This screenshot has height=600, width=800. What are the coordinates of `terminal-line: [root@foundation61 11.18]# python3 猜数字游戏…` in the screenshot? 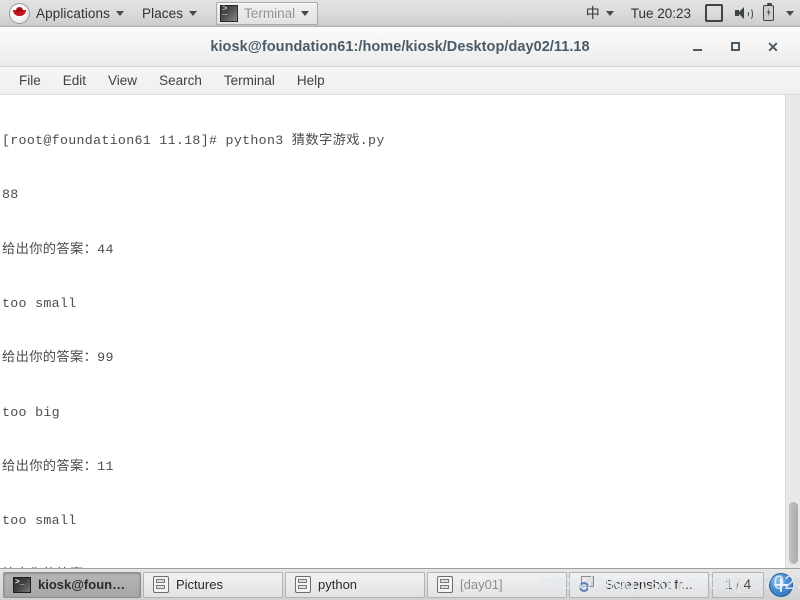 It's located at (193, 141).